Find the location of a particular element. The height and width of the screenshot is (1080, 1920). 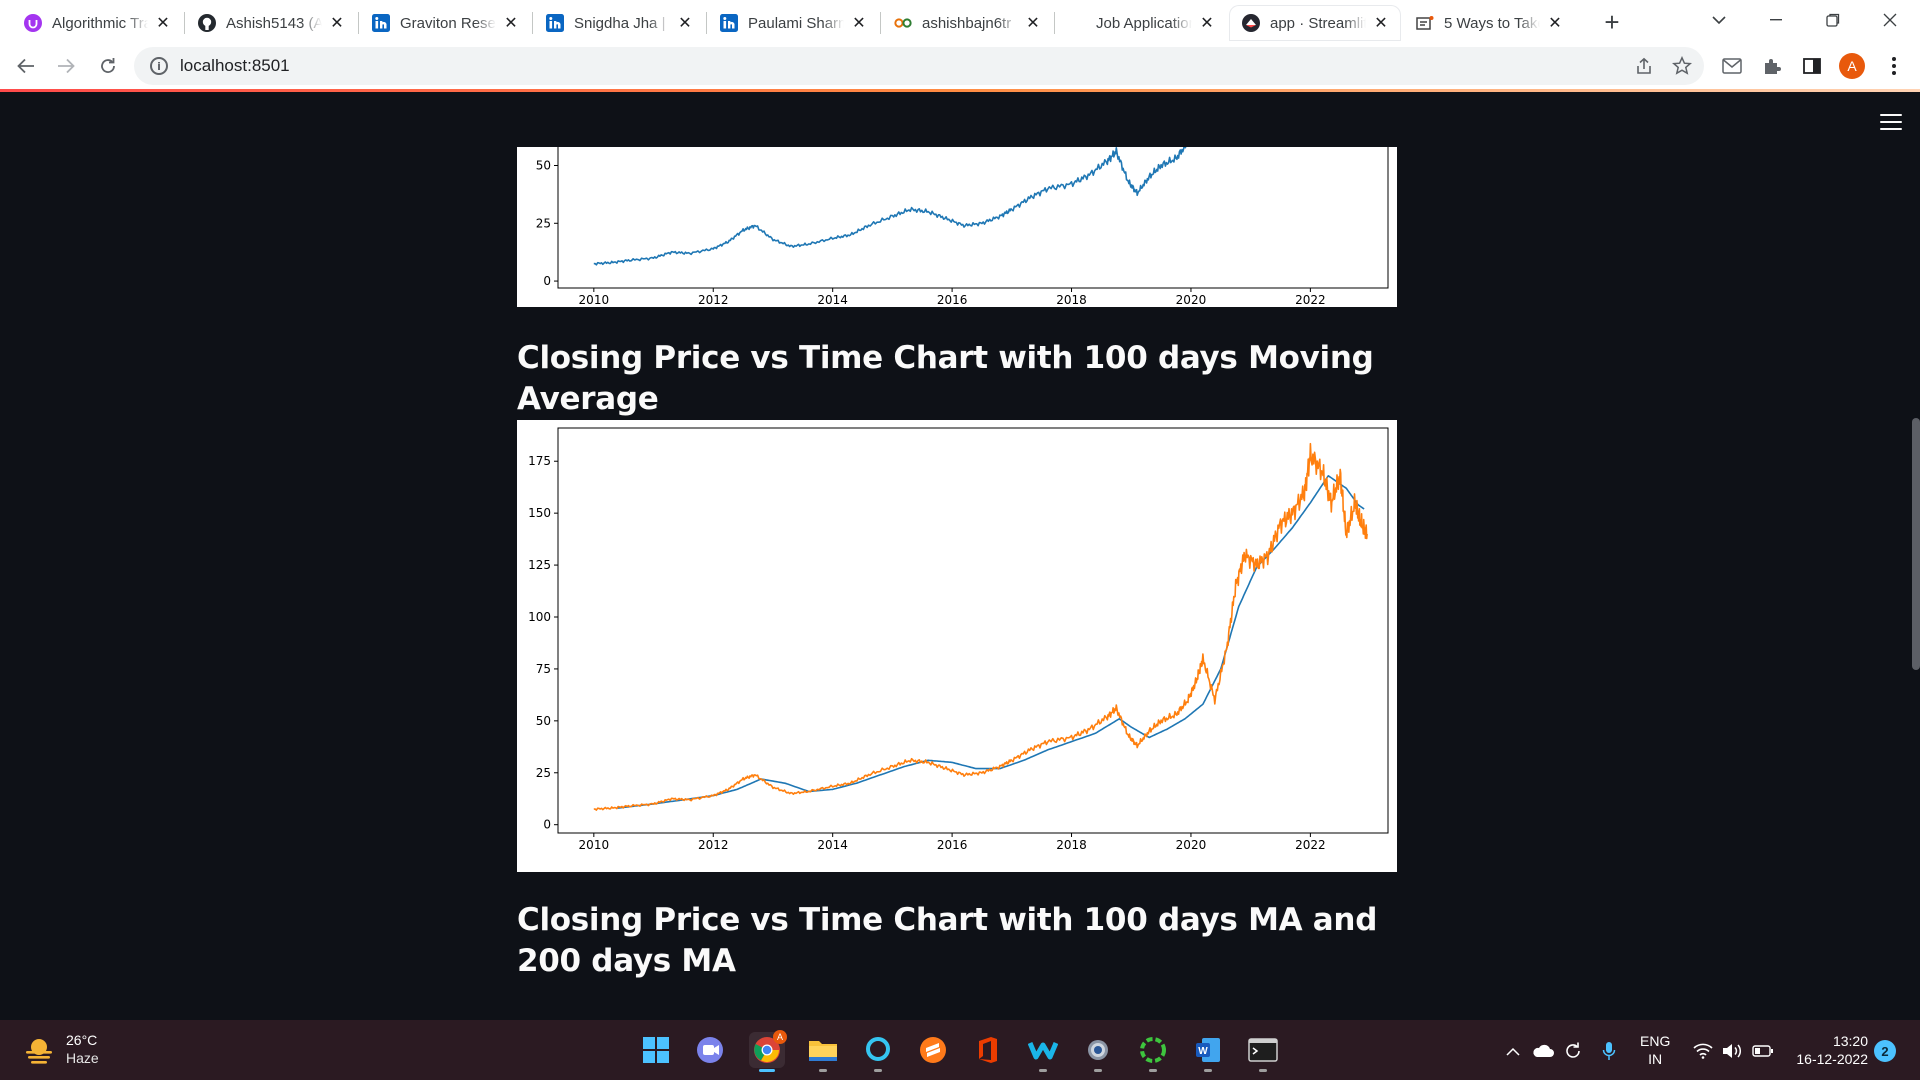

system-clock: 13:20 16-12-2022 is located at coordinates (1829, 1050).